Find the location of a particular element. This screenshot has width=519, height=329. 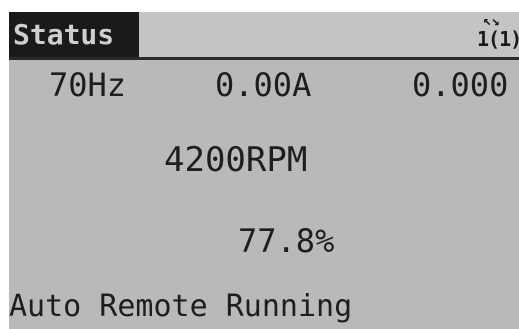

power-readout: 0.000 is located at coordinates (460, 85).